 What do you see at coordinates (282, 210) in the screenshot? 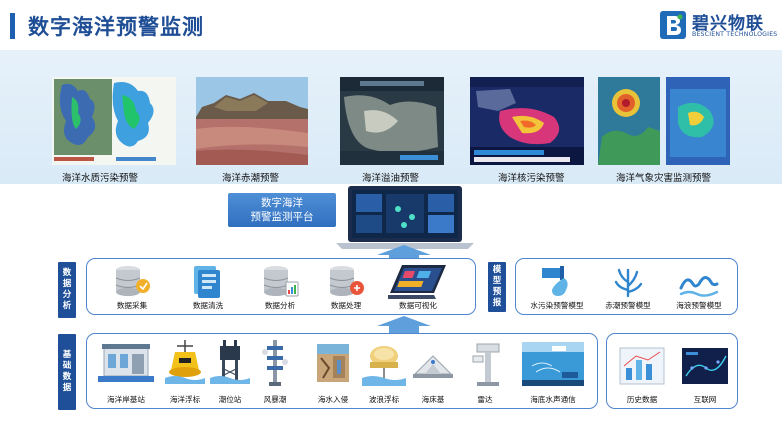
I see `platform-label: 数字海洋 预警监测平台` at bounding box center [282, 210].